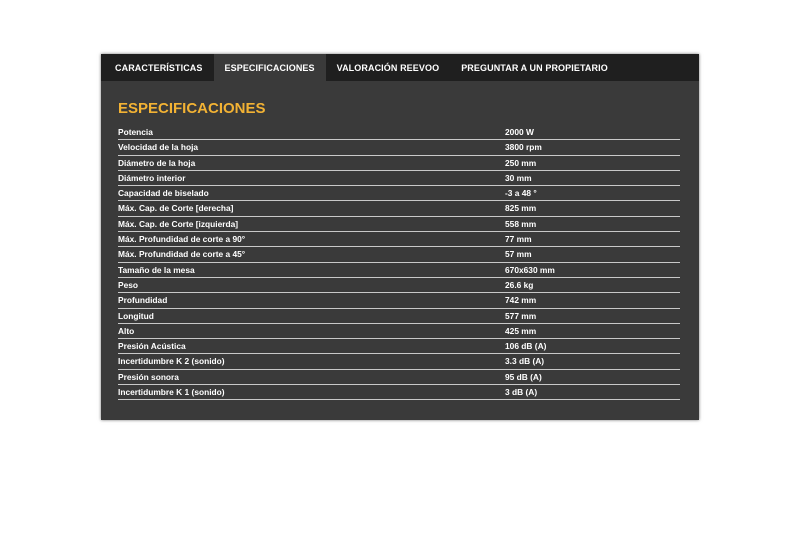  I want to click on spec-row: Tamaño de la mesa 670x630 mm, so click(399, 270).